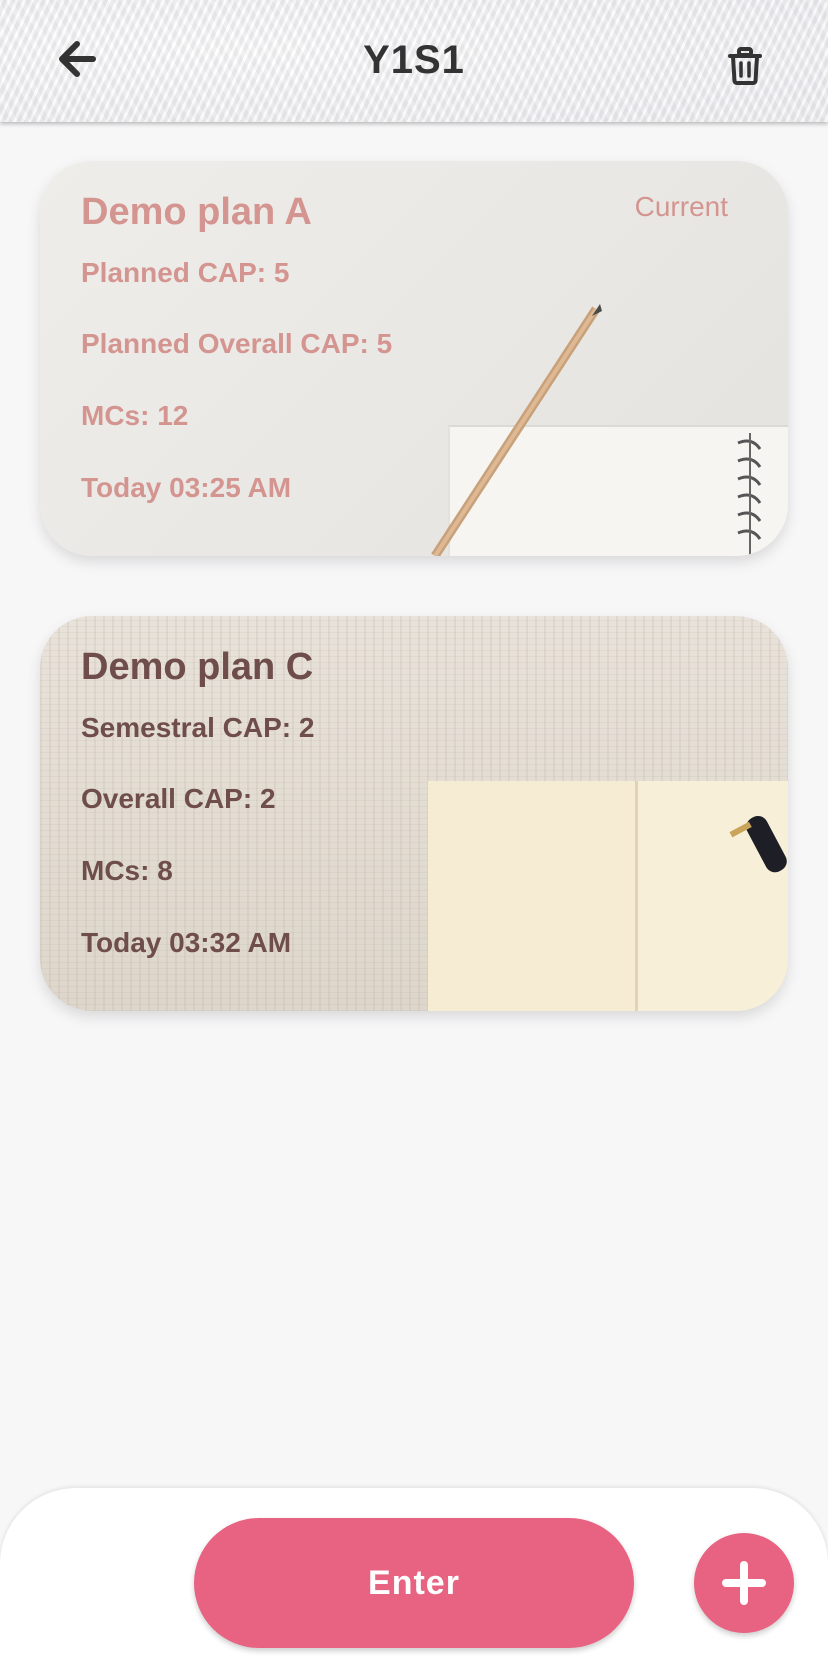 Image resolution: width=828 pixels, height=1679 pixels. What do you see at coordinates (414, 1583) in the screenshot?
I see `enter-button: Enter` at bounding box center [414, 1583].